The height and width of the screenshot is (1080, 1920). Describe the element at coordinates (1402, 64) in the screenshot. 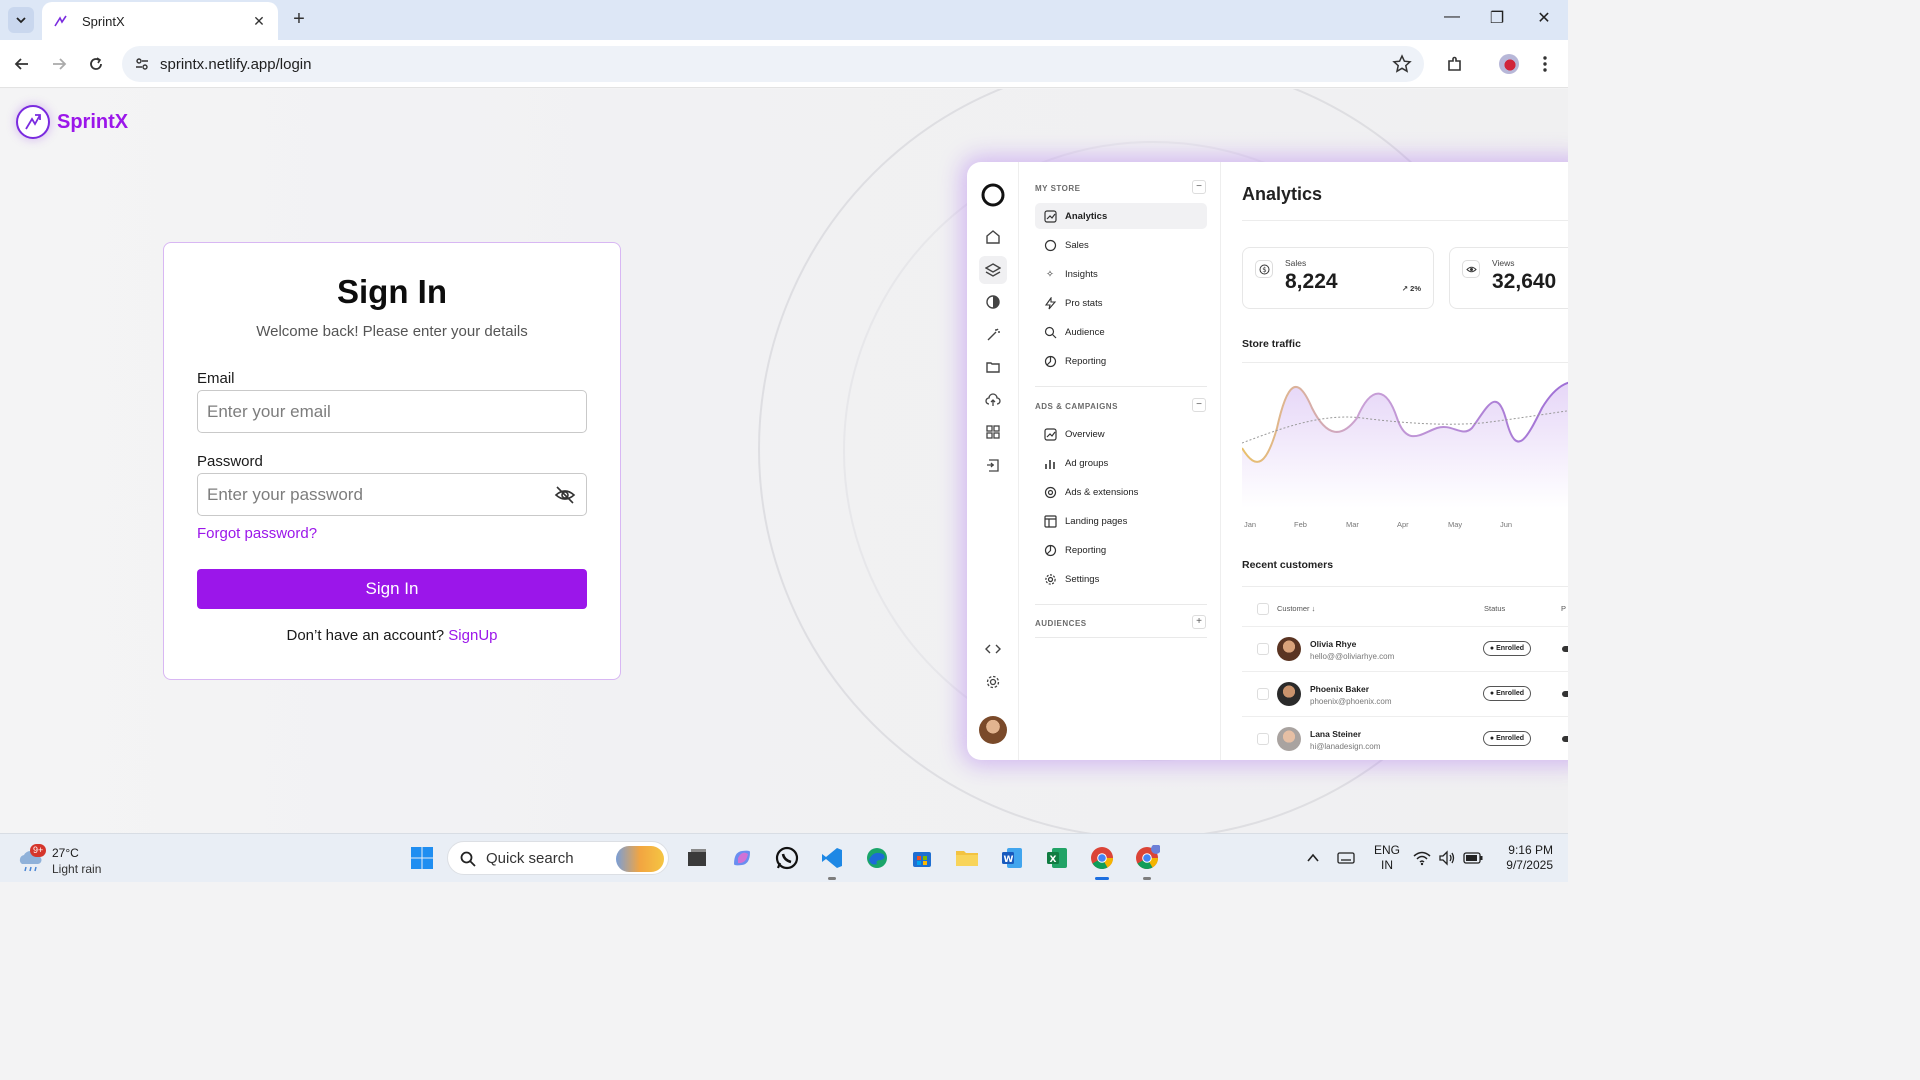

I see `bookmark-star-icon` at that location.